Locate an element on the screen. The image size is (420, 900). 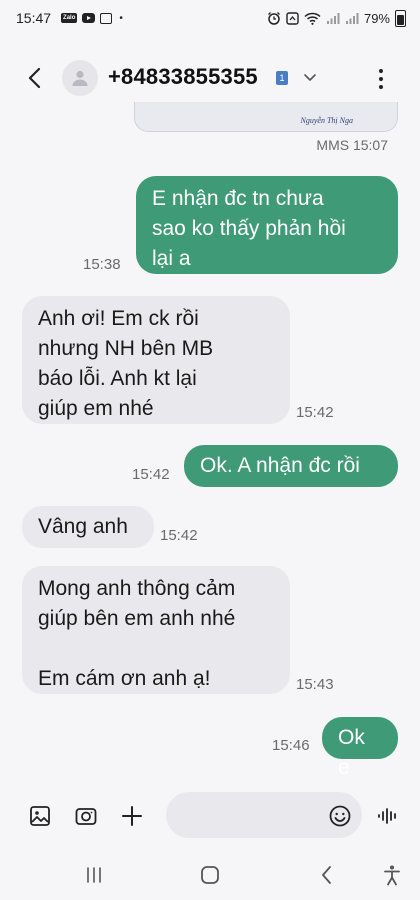
youtube-icon is located at coordinates (89, 18).